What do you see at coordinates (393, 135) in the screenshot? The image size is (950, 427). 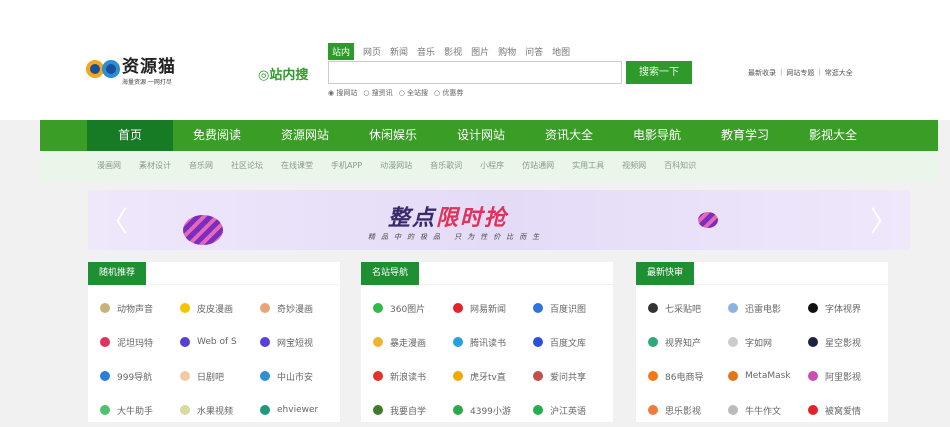 I see `nav-item: 休闲娱乐` at bounding box center [393, 135].